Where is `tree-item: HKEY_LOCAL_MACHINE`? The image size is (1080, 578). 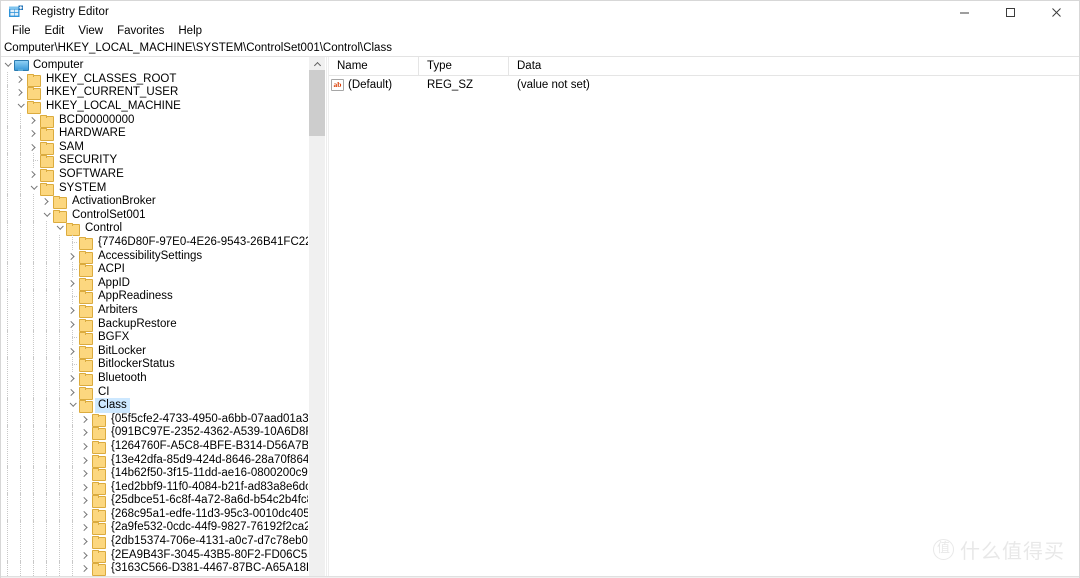
tree-item: HKEY_LOCAL_MACHINE is located at coordinates (154, 107).